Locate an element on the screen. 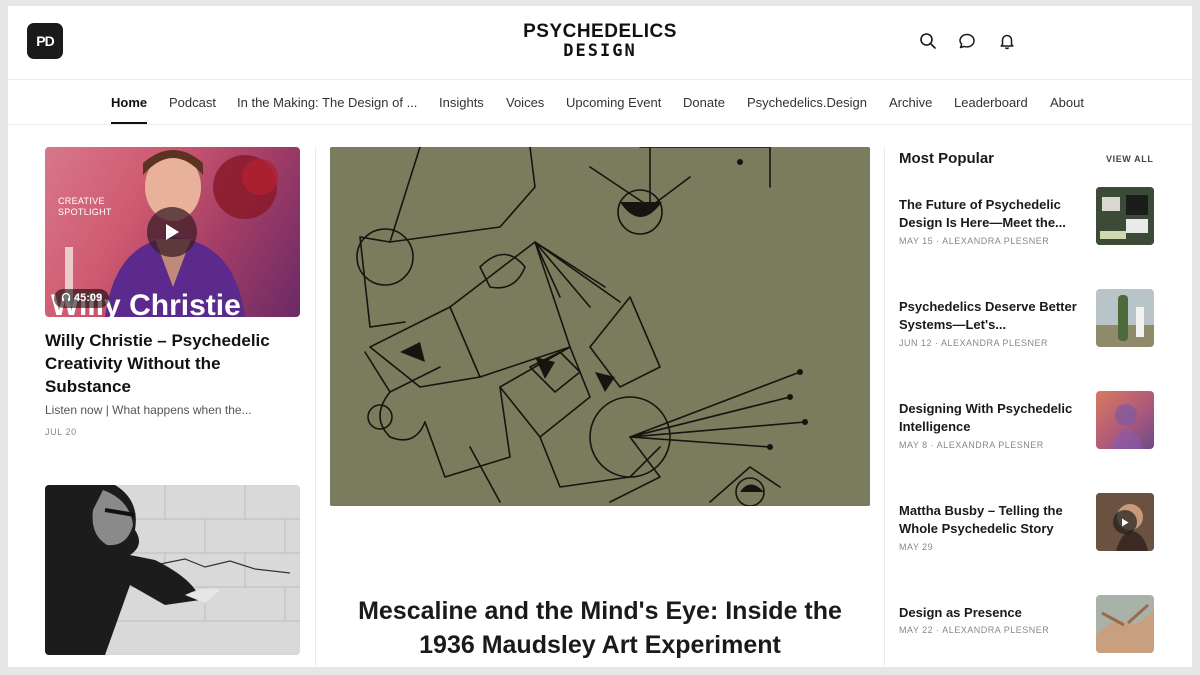  nav-item-psychedelics-design: Psychedelics.Design is located at coordinates (807, 102).